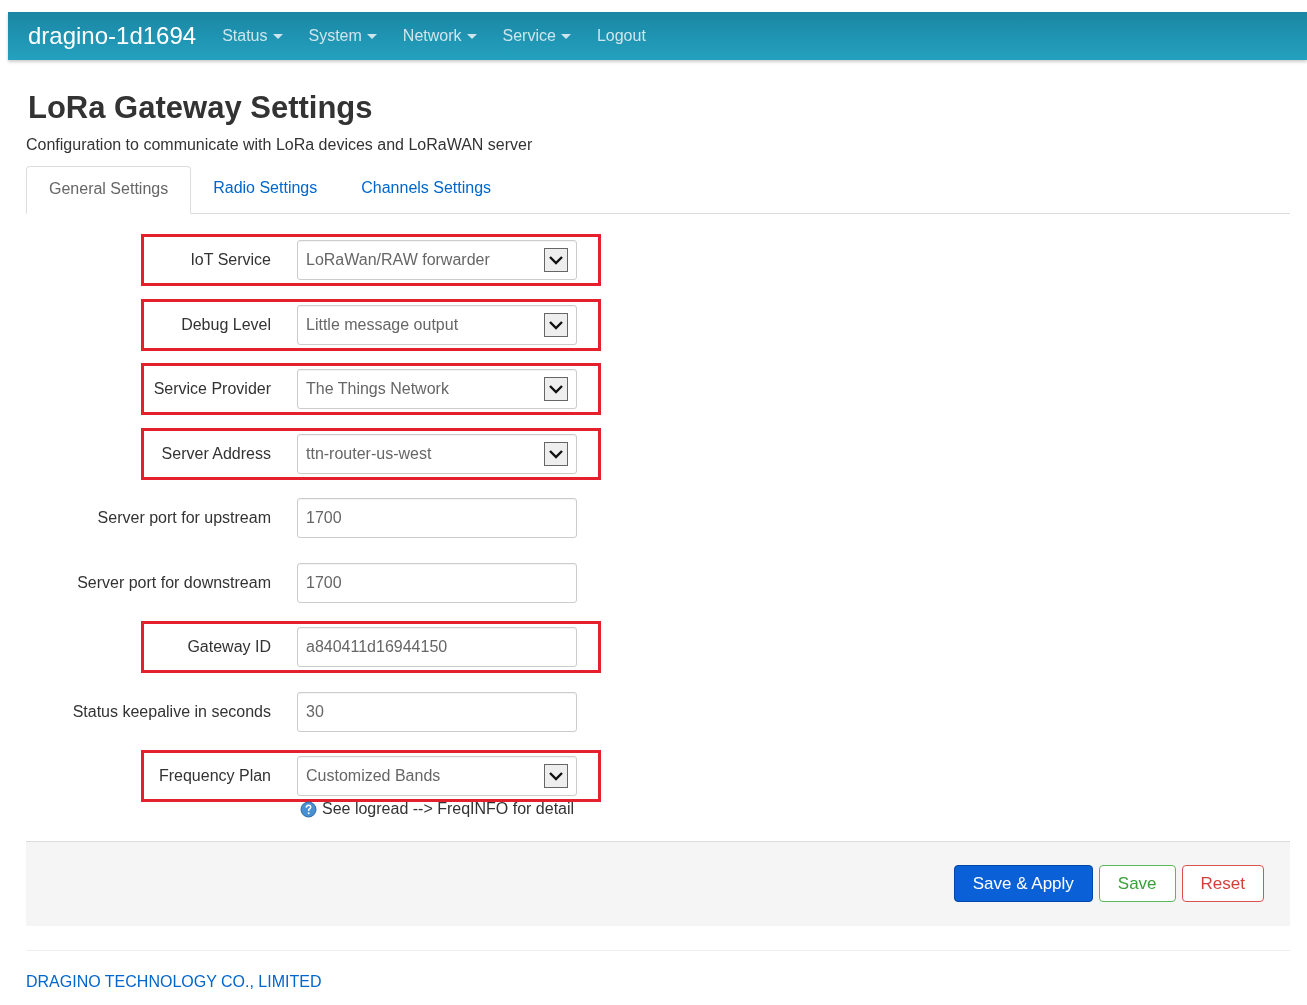  What do you see at coordinates (437, 776) in the screenshot?
I see `select-field: Customized Bands` at bounding box center [437, 776].